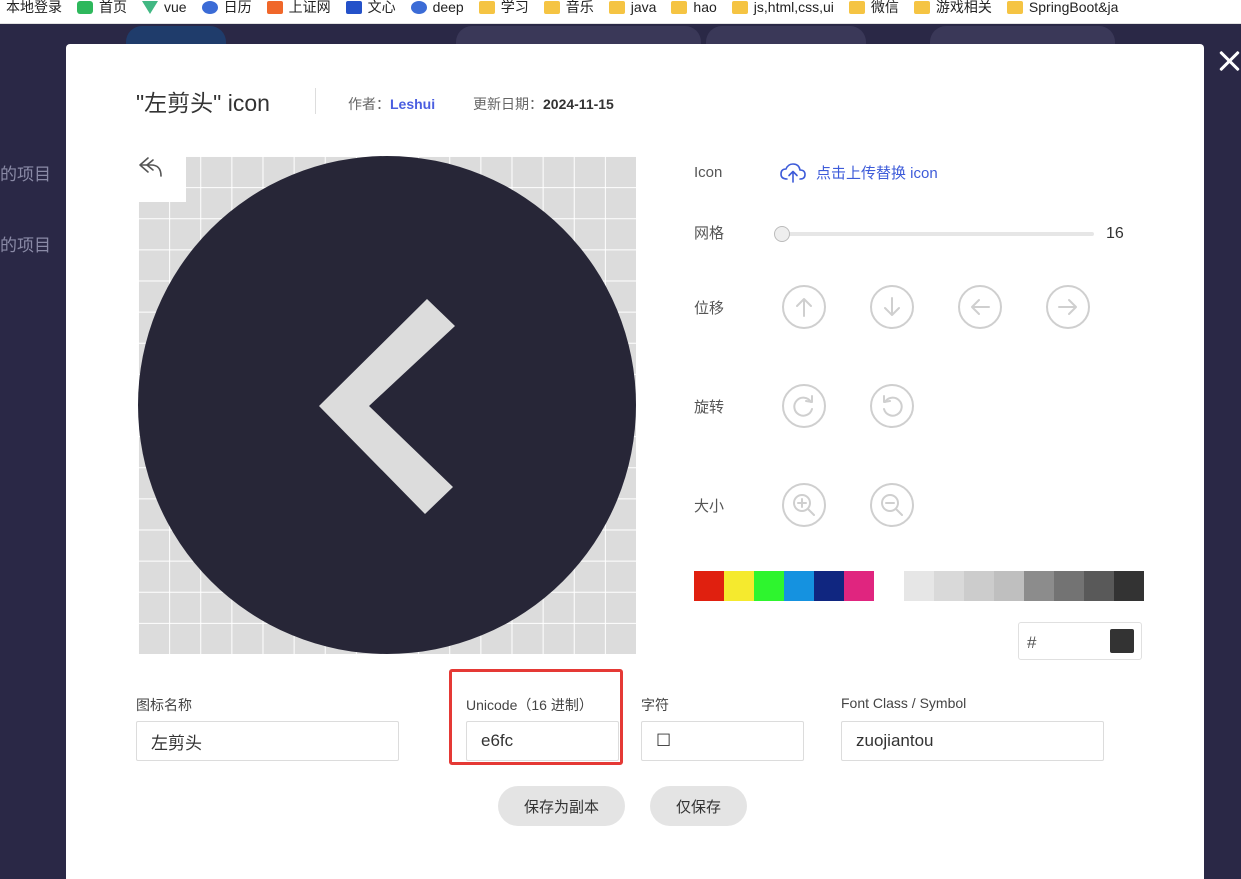 This screenshot has width=1241, height=879. What do you see at coordinates (709, 506) in the screenshot?
I see `size-row-label: 大小` at bounding box center [709, 506].